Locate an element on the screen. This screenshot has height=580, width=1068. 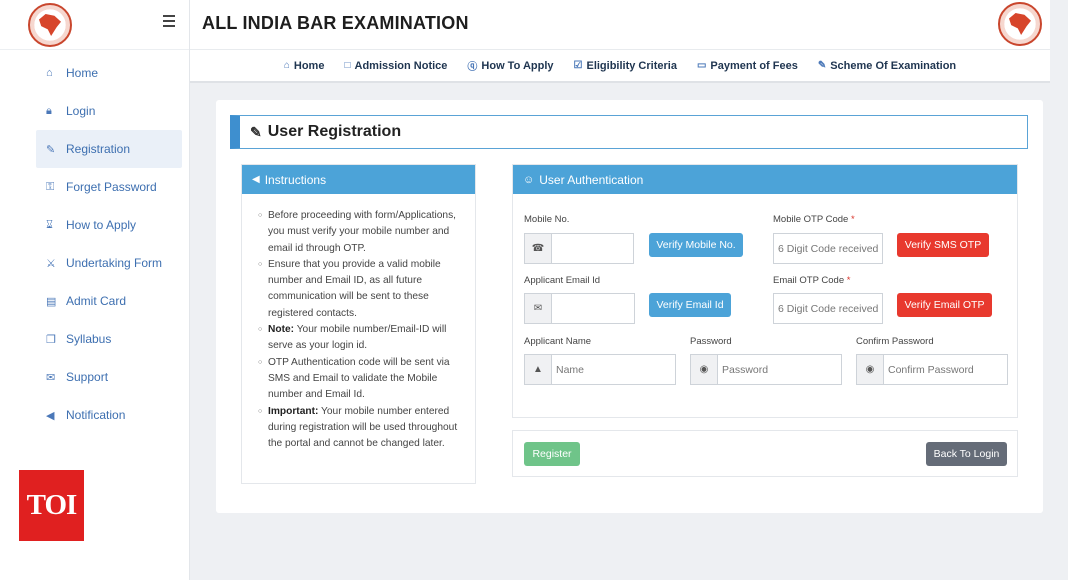
mobile-otp-input: 6 Digit Code received is located at coordinates (828, 248).